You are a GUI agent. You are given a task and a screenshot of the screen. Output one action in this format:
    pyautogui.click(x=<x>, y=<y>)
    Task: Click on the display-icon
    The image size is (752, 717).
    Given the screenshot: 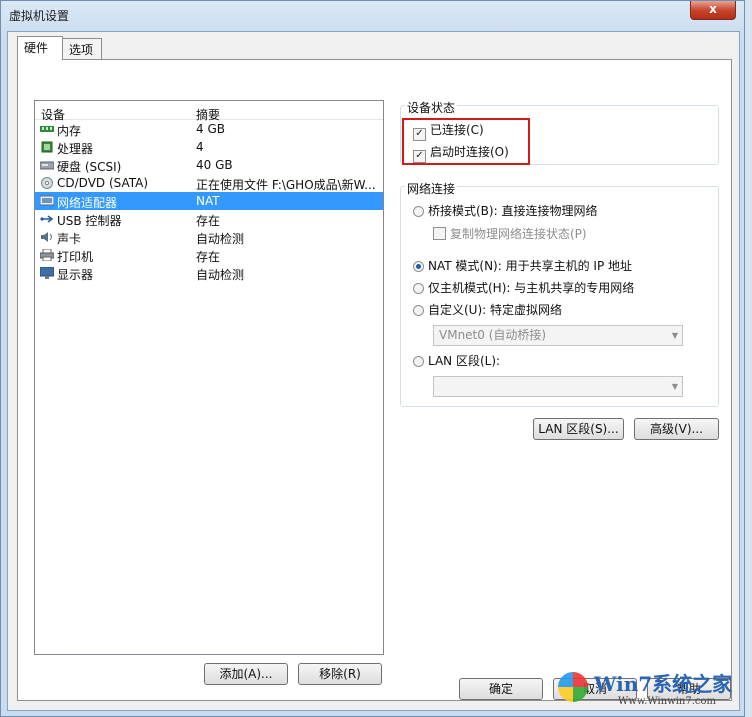 What is the action you would take?
    pyautogui.click(x=47, y=272)
    